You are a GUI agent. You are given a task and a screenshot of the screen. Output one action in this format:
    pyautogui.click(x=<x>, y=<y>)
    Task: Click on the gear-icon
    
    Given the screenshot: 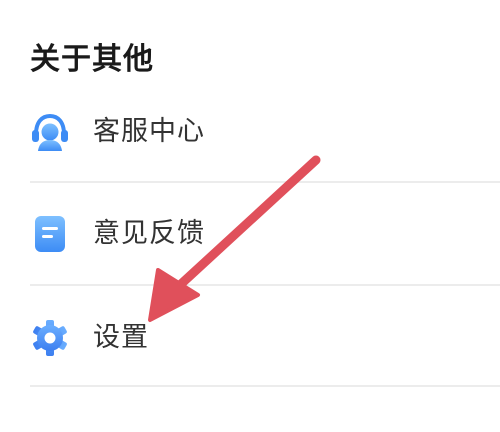 What is the action you would take?
    pyautogui.click(x=50, y=338)
    